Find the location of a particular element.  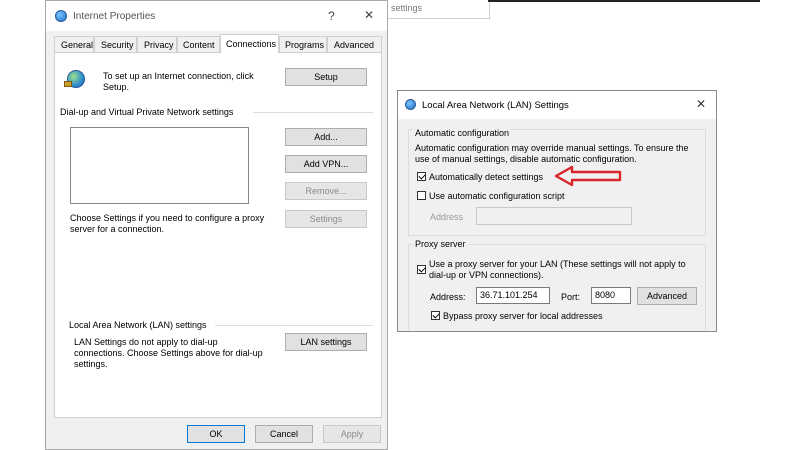

red-arrow-annotation is located at coordinates (588, 176).